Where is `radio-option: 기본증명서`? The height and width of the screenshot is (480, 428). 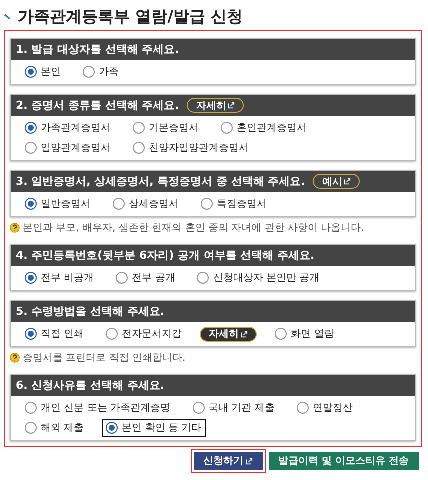
radio-option: 기본증명서 is located at coordinates (166, 128).